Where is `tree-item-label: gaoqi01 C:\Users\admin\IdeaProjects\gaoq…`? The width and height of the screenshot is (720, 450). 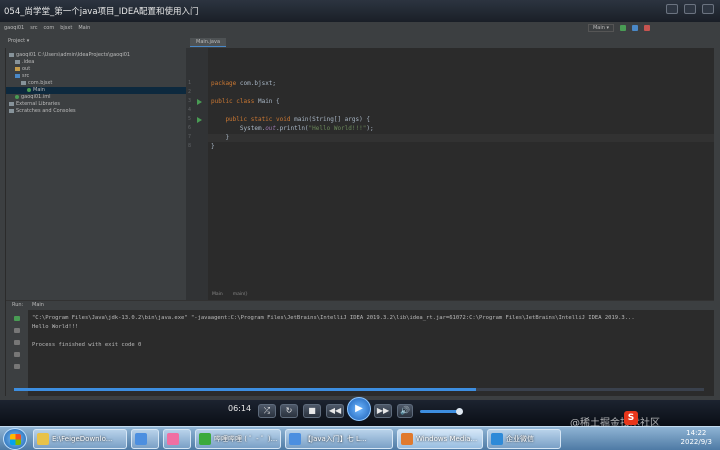 tree-item-label: gaoqi01 C:\Users\admin\IdeaProjects\gaoq… is located at coordinates (73, 55).